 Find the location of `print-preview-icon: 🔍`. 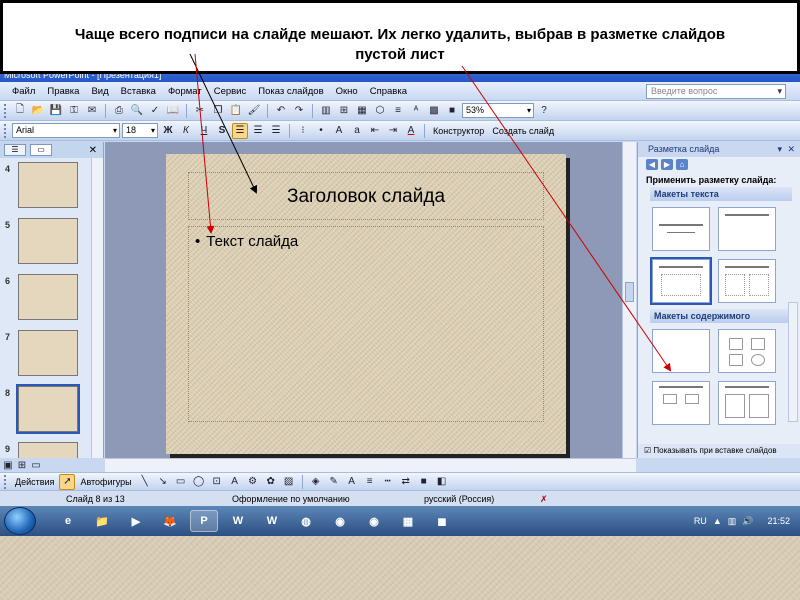

print-preview-icon: 🔍 is located at coordinates (137, 111).